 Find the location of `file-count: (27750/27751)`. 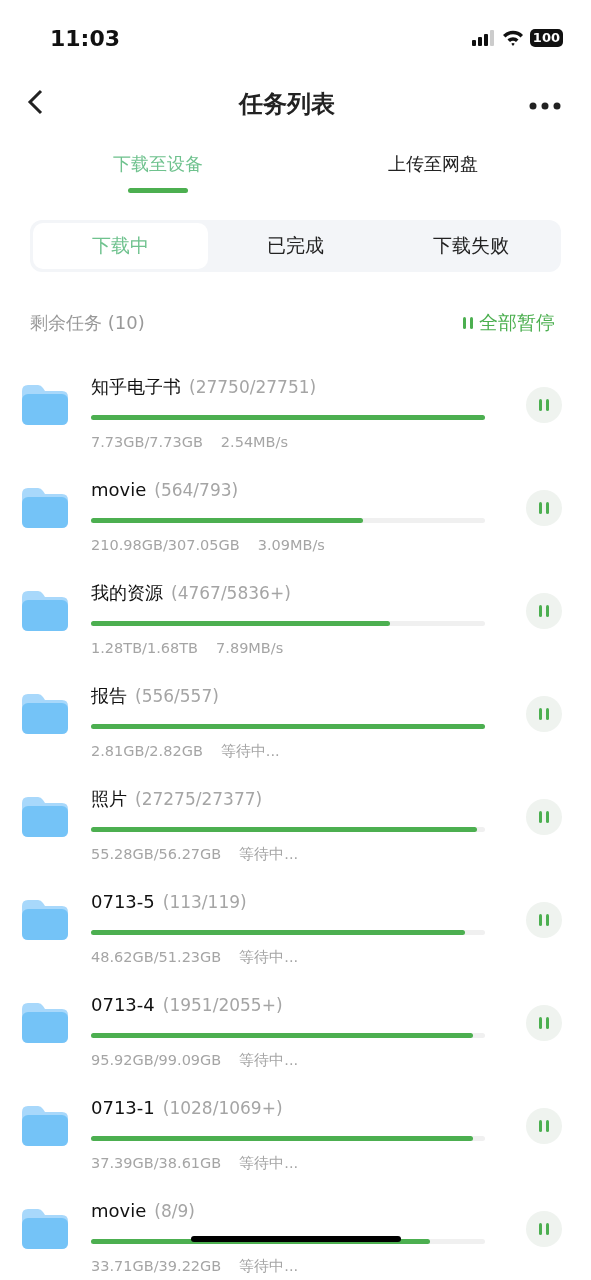

file-count: (27750/27751) is located at coordinates (253, 387).